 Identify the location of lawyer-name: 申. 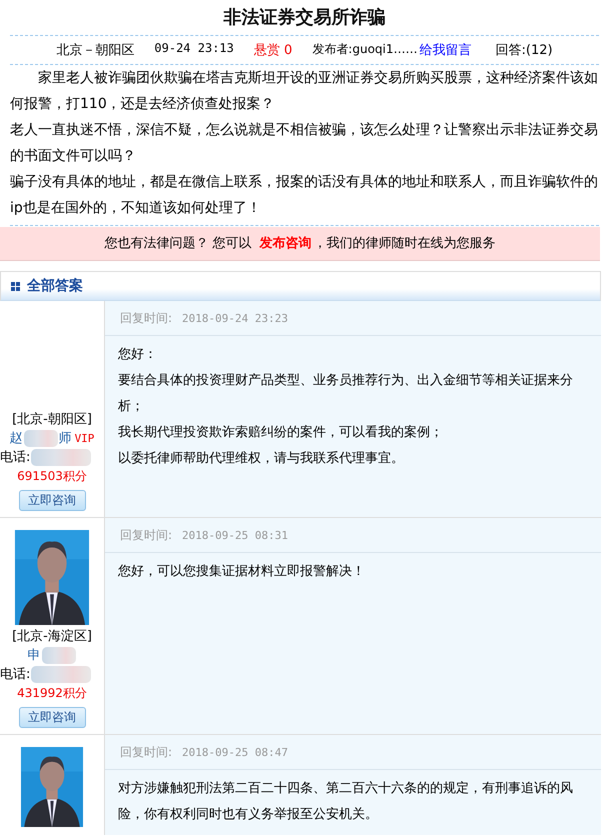
(34, 656).